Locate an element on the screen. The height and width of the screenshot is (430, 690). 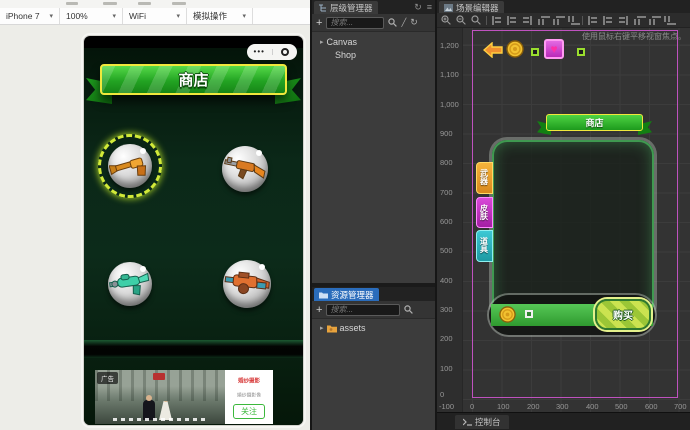
follow-button: 关注 is located at coordinates (249, 411).